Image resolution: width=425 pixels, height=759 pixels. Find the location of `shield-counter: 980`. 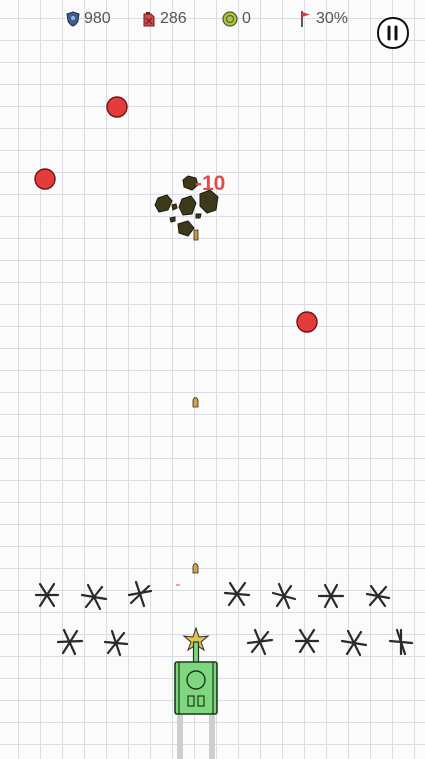

shield-counter: 980 is located at coordinates (88, 19).